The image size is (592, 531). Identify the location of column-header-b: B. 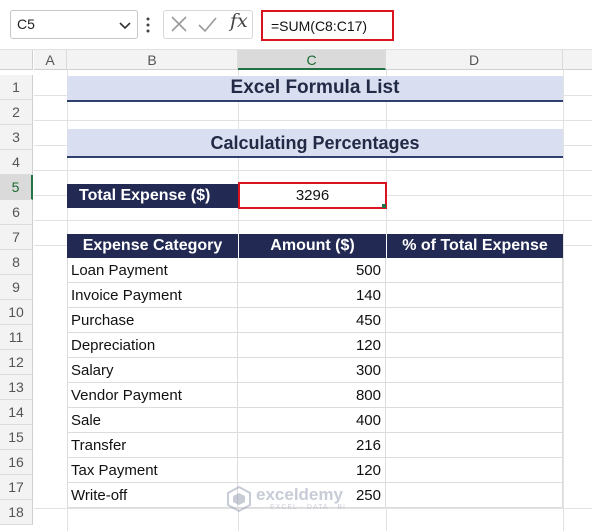
(152, 60).